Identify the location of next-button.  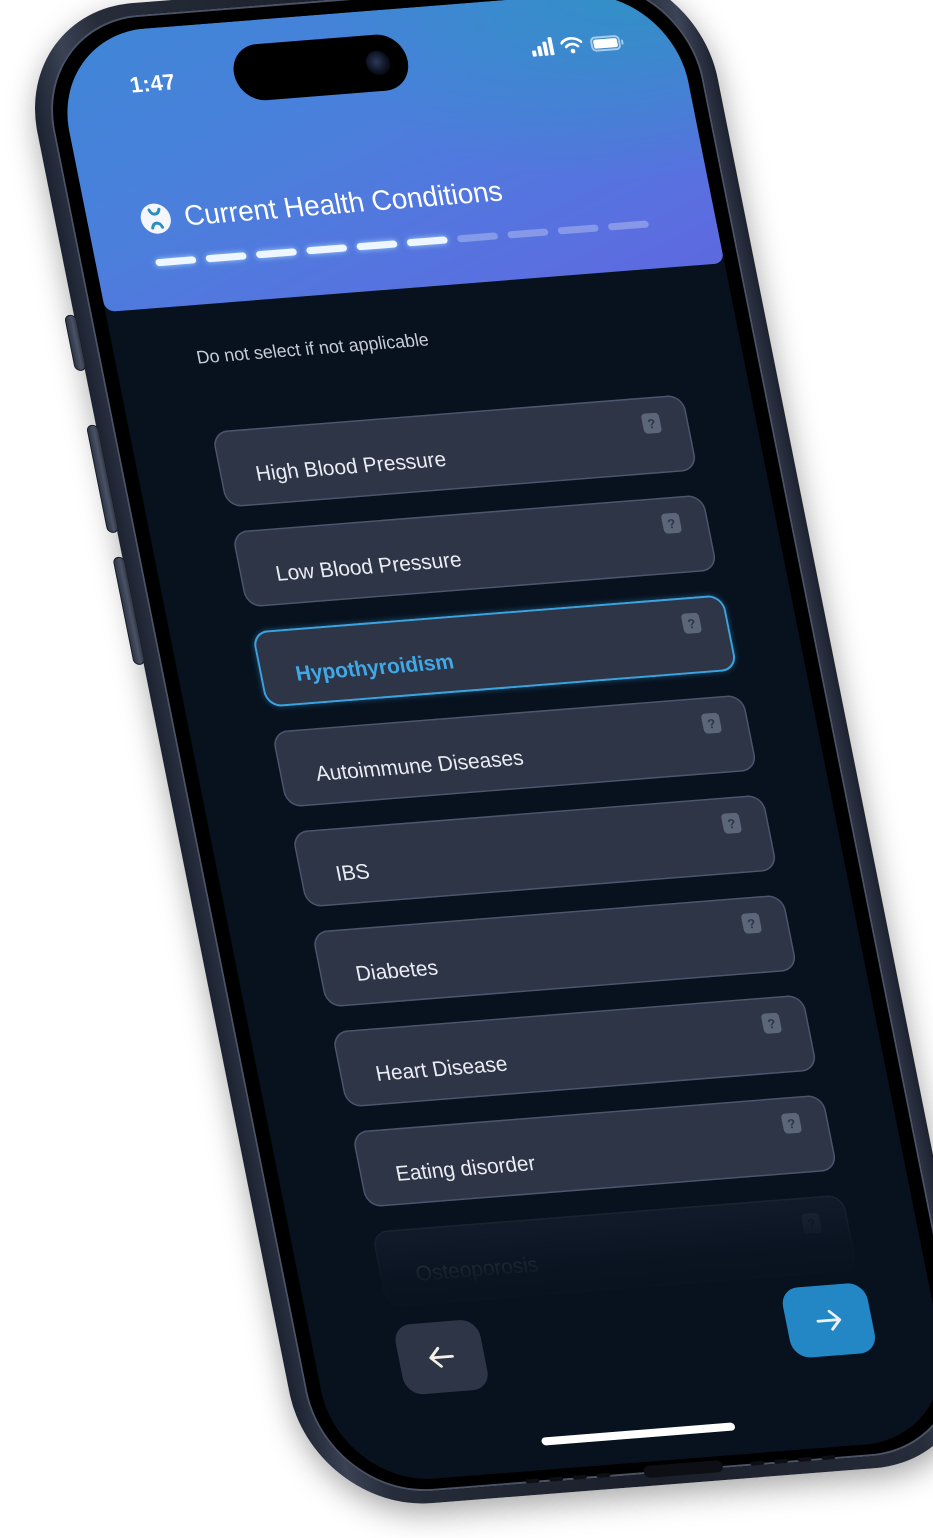
(829, 1320).